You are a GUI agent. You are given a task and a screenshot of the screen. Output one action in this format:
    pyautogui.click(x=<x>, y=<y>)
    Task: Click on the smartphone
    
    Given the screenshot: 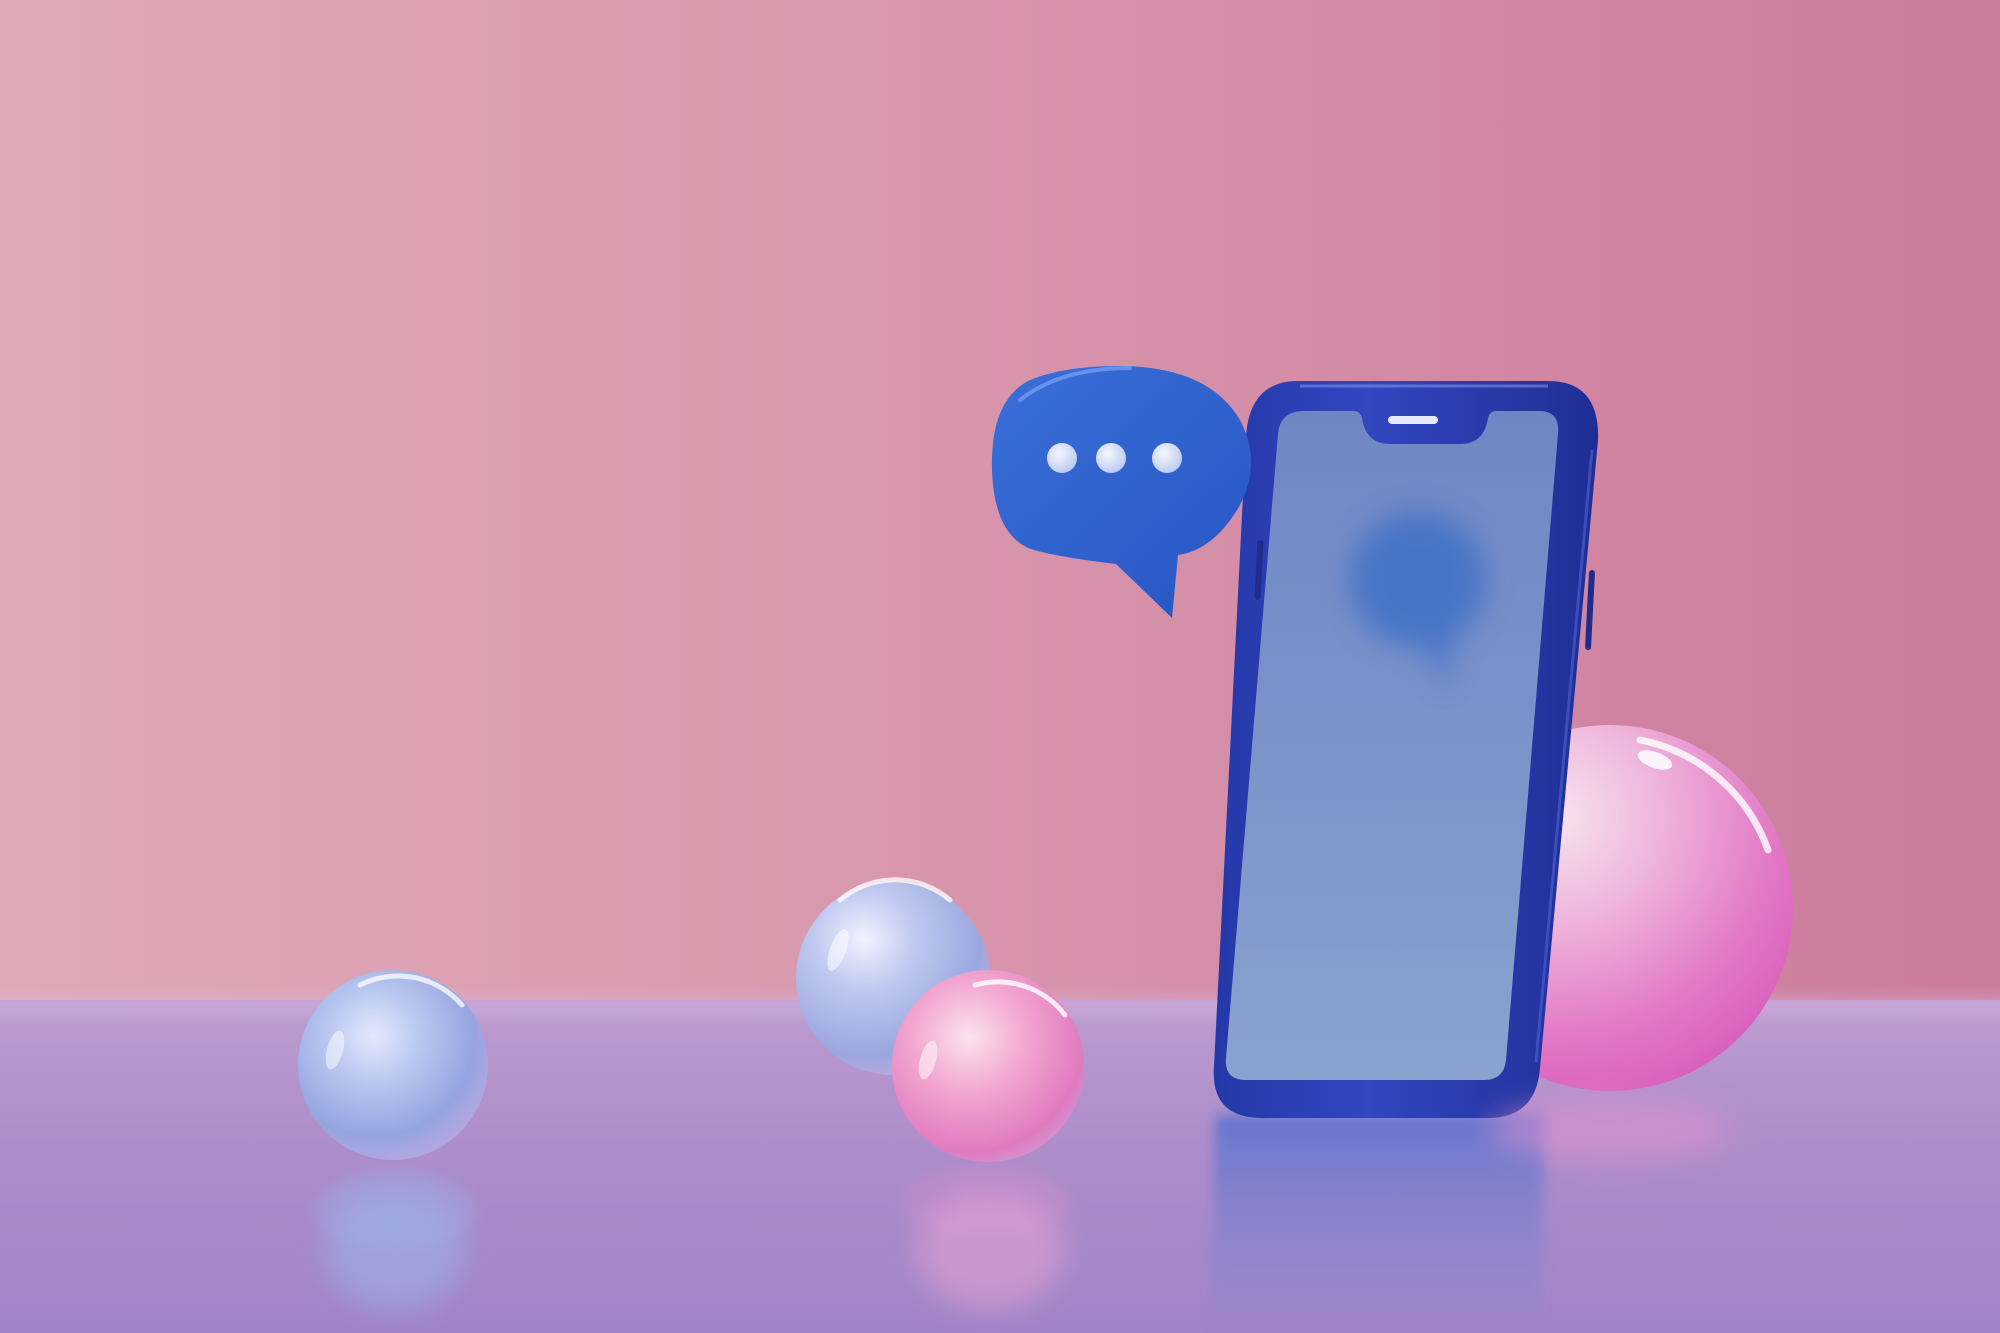 What is the action you would take?
    pyautogui.click(x=1406, y=749)
    